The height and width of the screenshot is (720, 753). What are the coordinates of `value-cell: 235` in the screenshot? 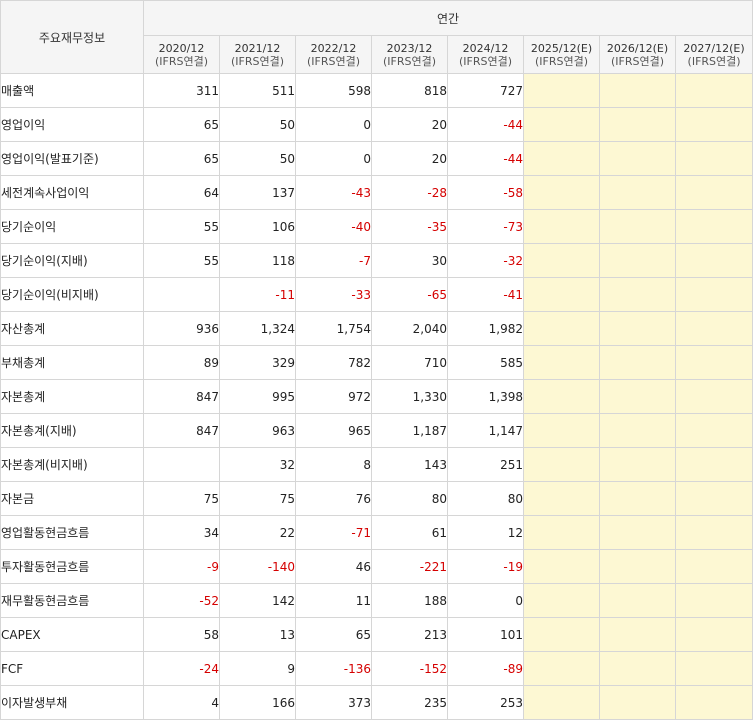 It's located at (409, 702).